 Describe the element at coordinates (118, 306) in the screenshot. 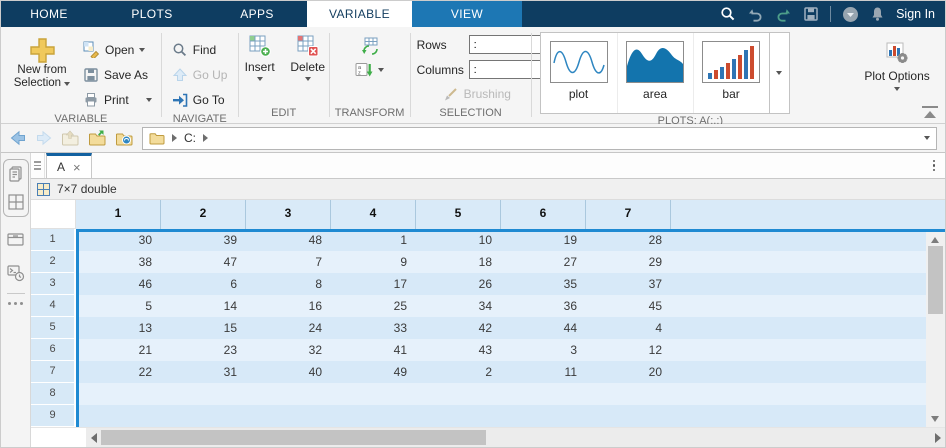

I see `cell-4-1: 5` at that location.